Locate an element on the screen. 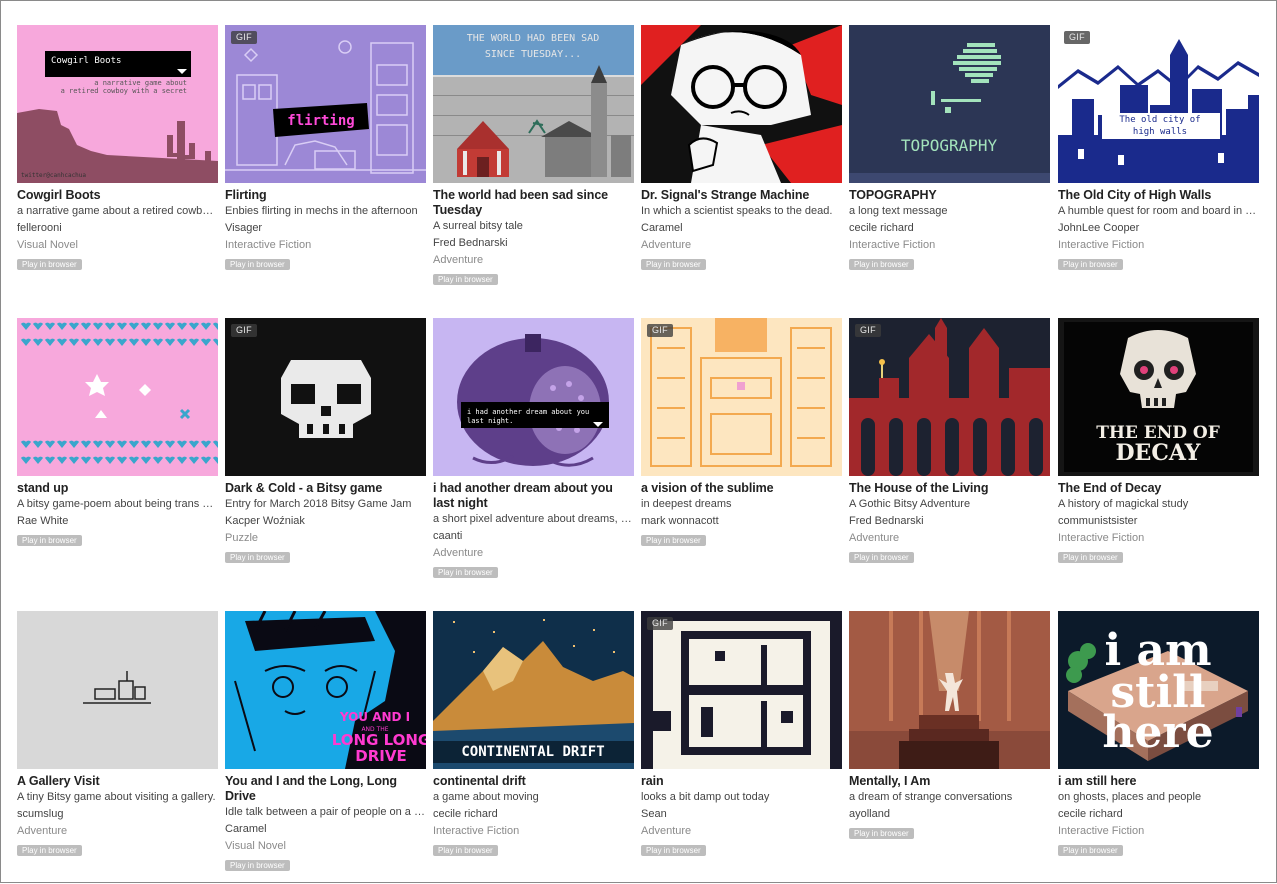 This screenshot has height=884, width=1277. game-title: Flirting is located at coordinates (325, 195).